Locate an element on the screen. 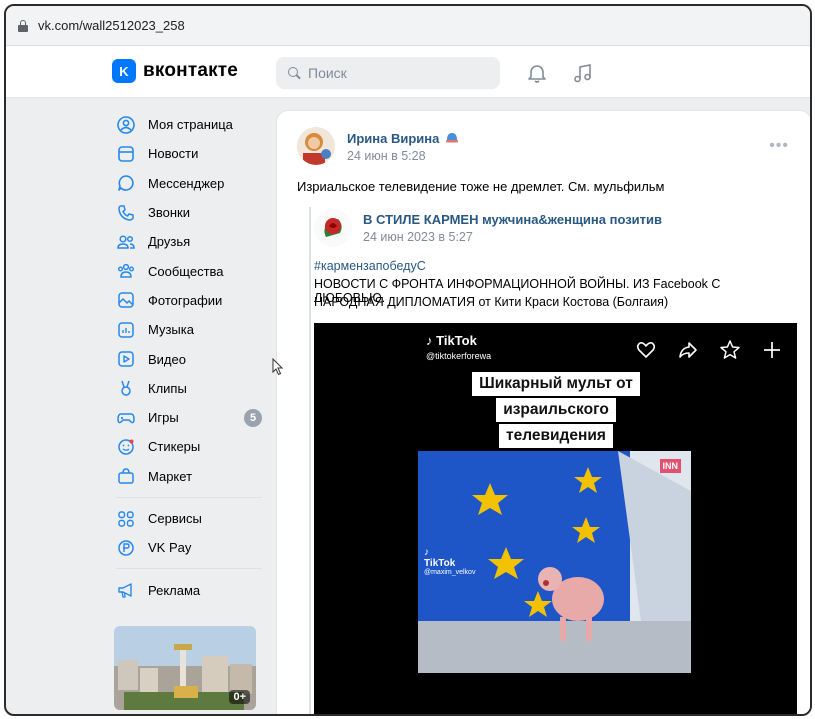  menu-item-calls: Звонки is located at coordinates (187, 212).